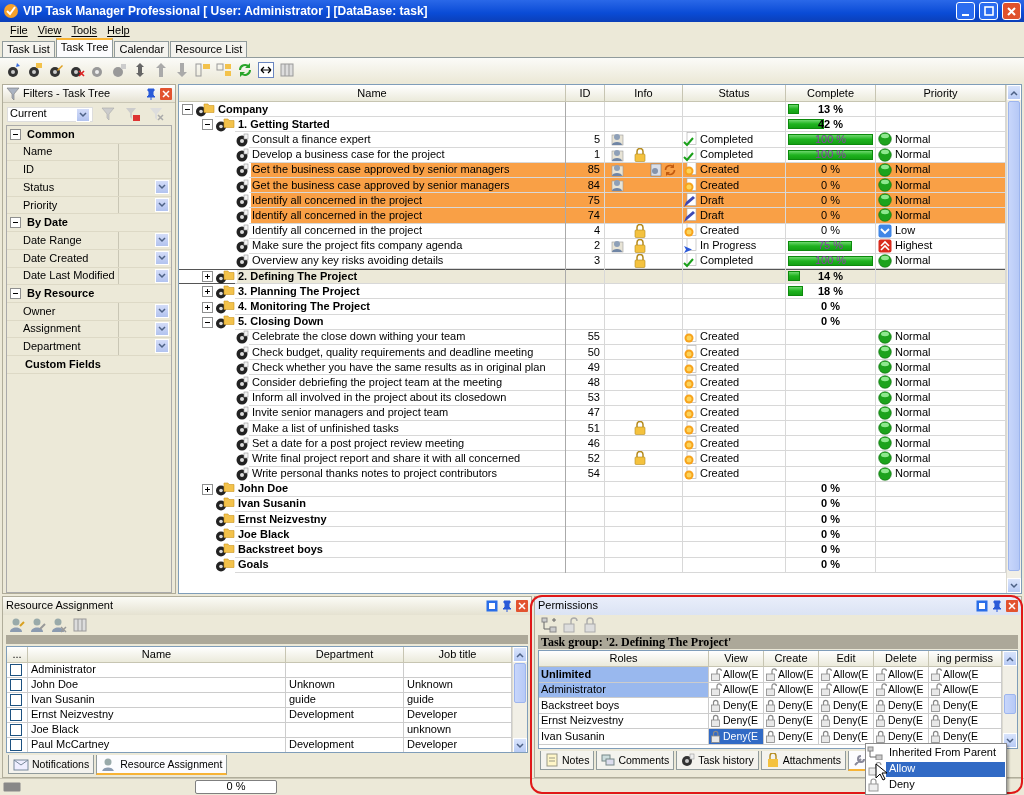  I want to click on tree-row: 3. Planning The Project 18 %, so click(592, 292).